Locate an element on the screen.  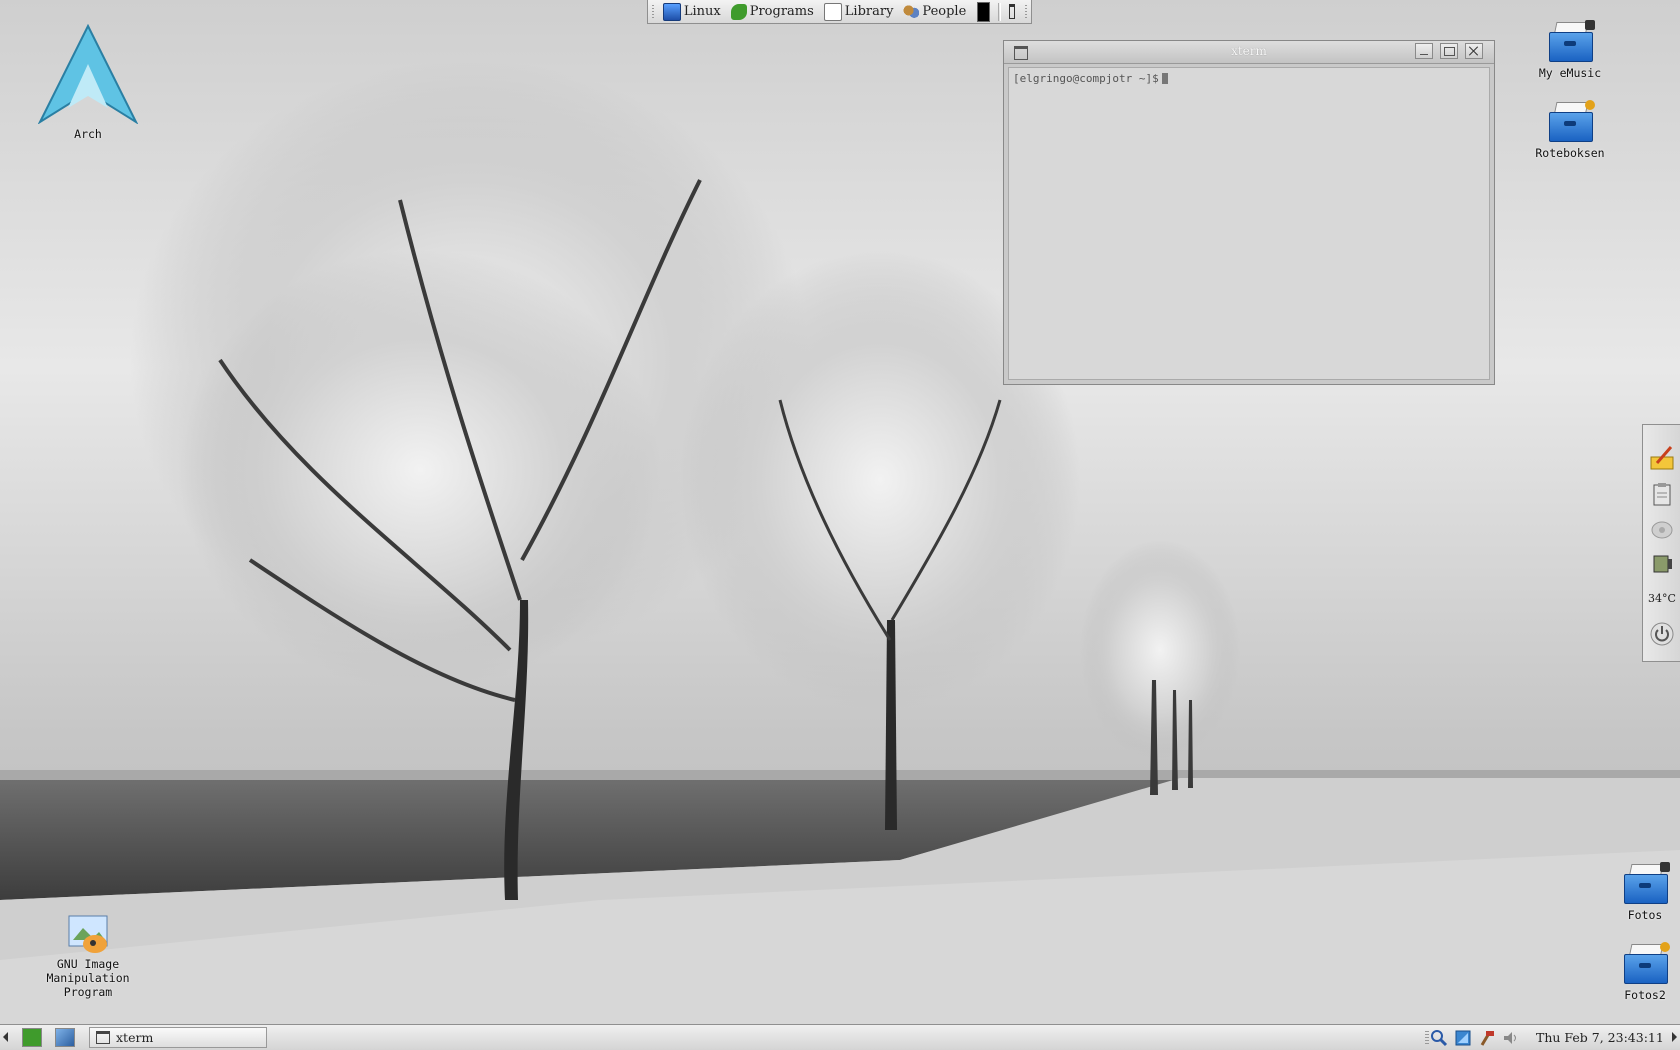
programs-launcher-icon is located at coordinates (32, 1037).